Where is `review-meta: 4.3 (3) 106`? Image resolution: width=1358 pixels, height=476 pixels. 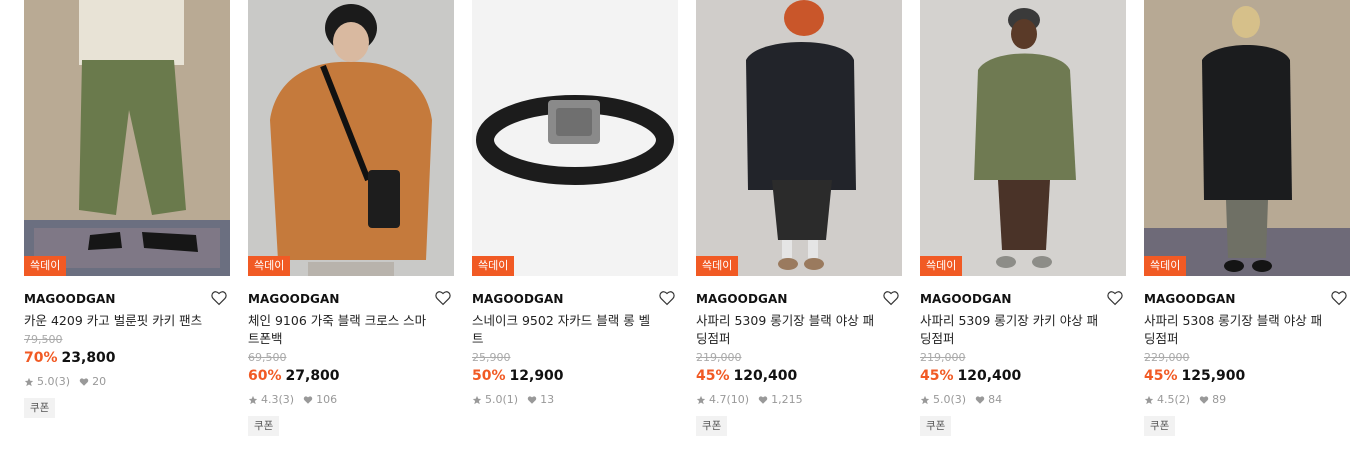 review-meta: 4.3 (3) 106 is located at coordinates (351, 400).